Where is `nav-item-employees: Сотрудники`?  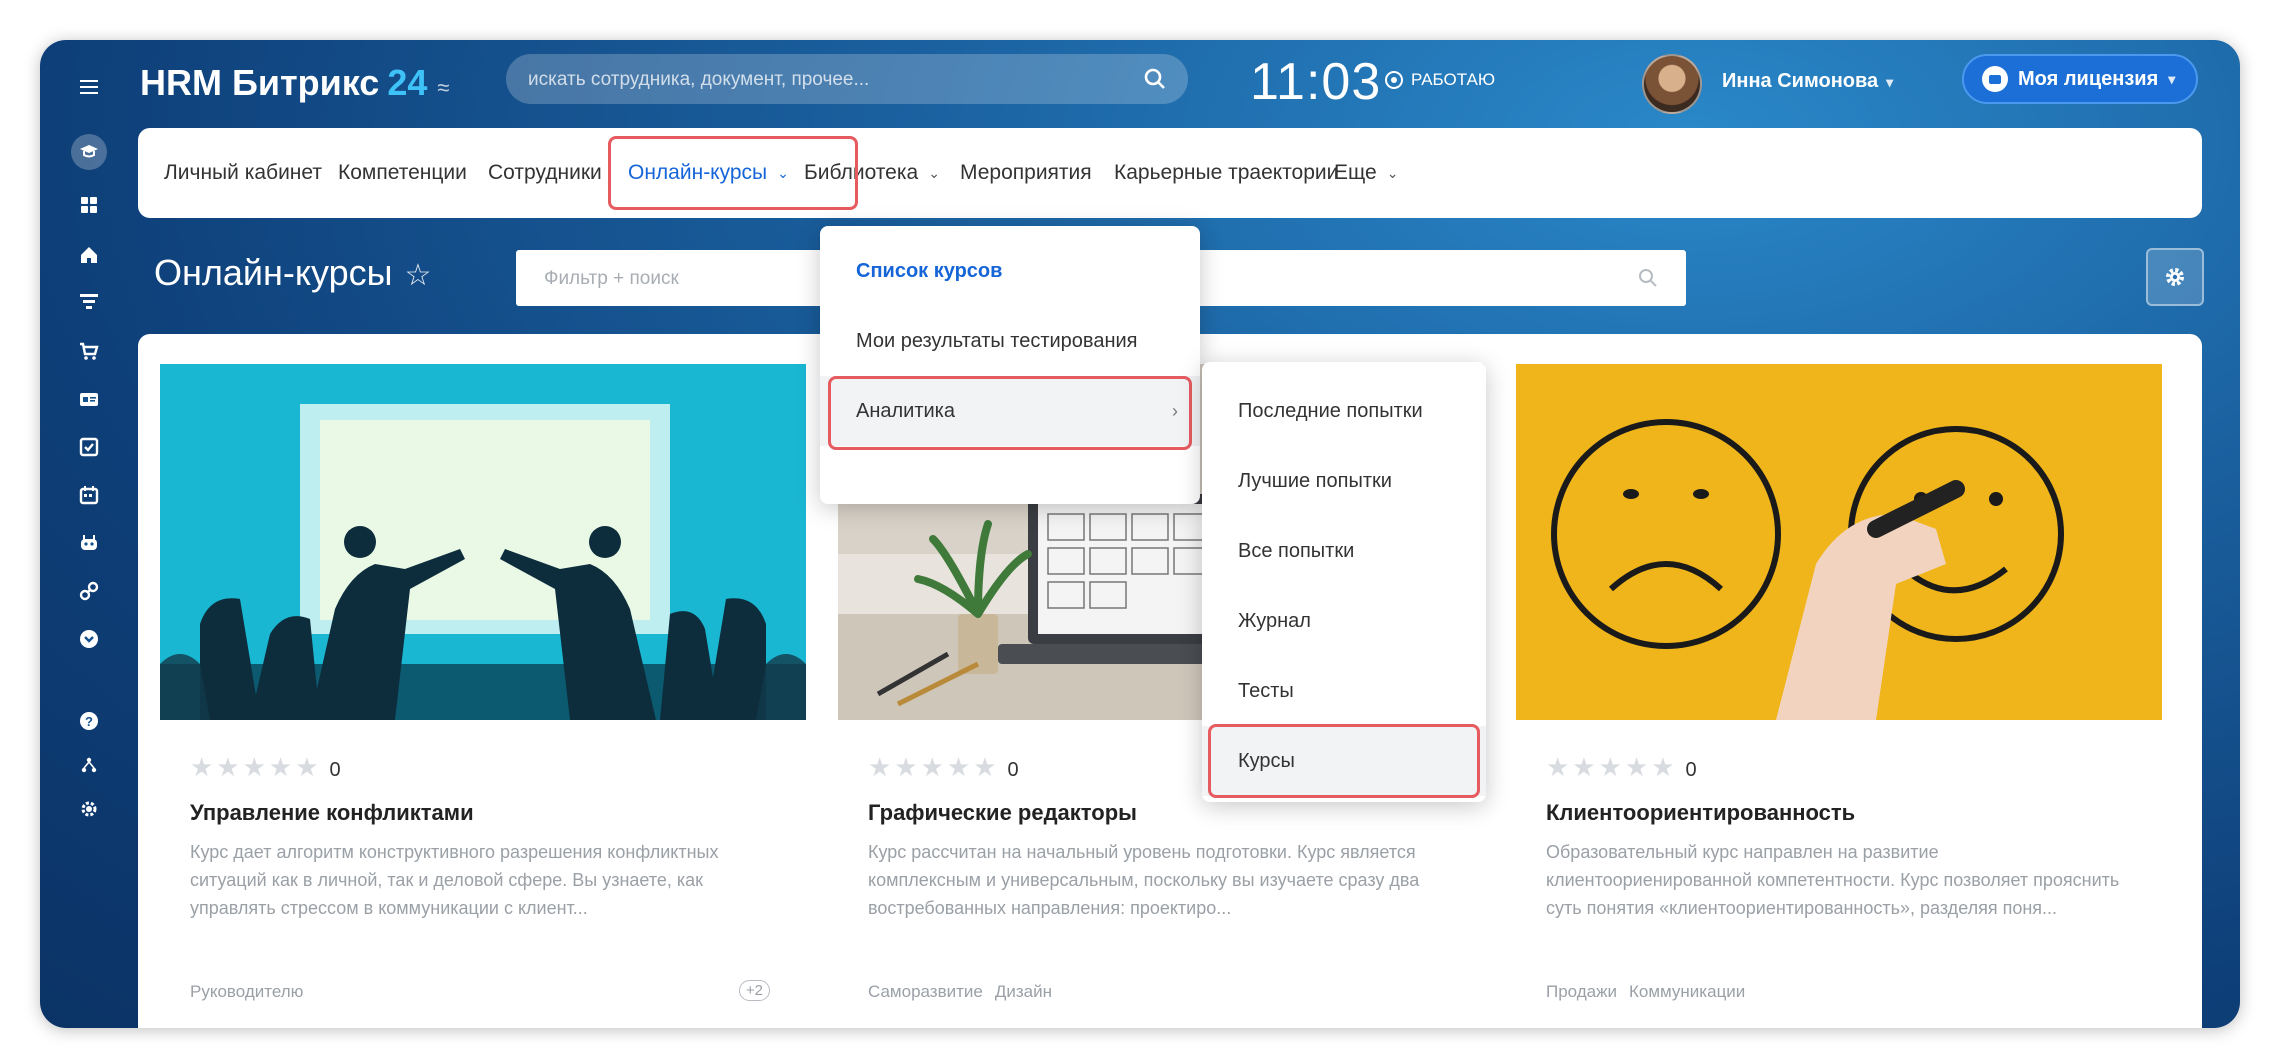
nav-item-employees: Сотрудники is located at coordinates (545, 173).